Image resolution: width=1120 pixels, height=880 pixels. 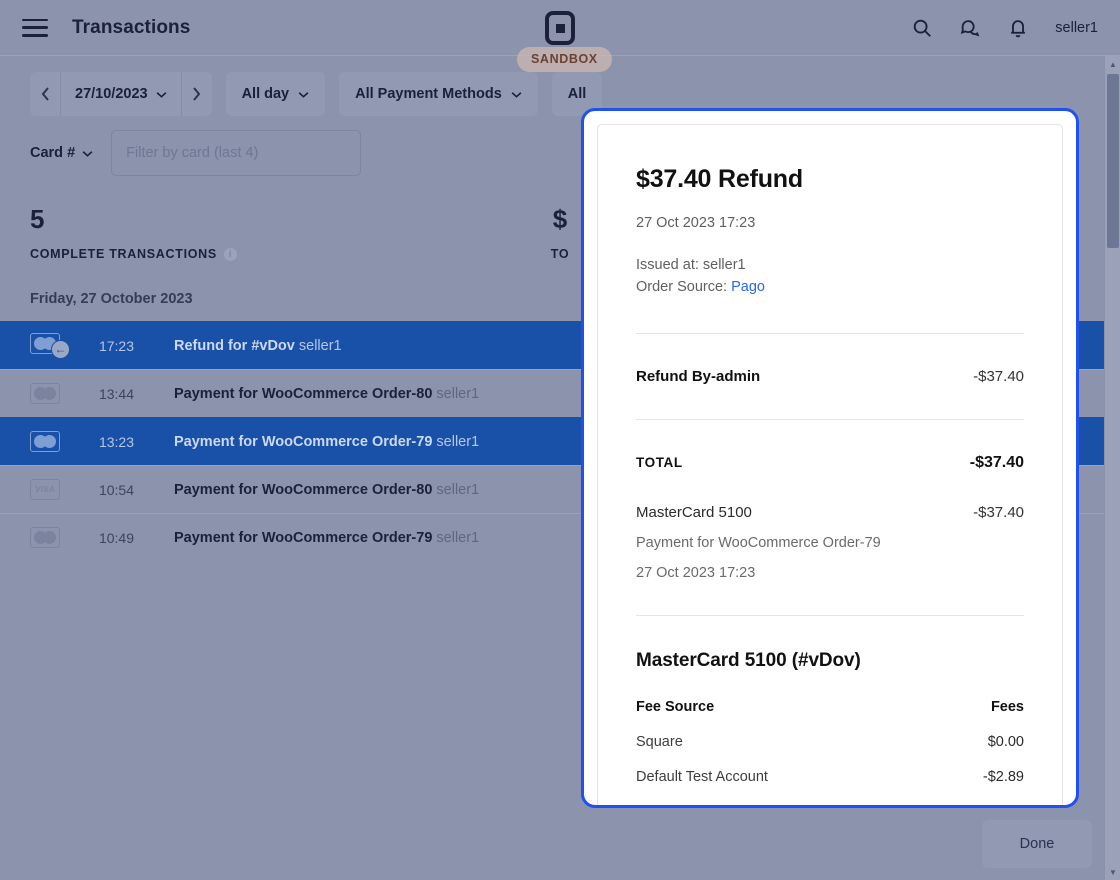 I want to click on square-logo-icon, so click(x=560, y=28).